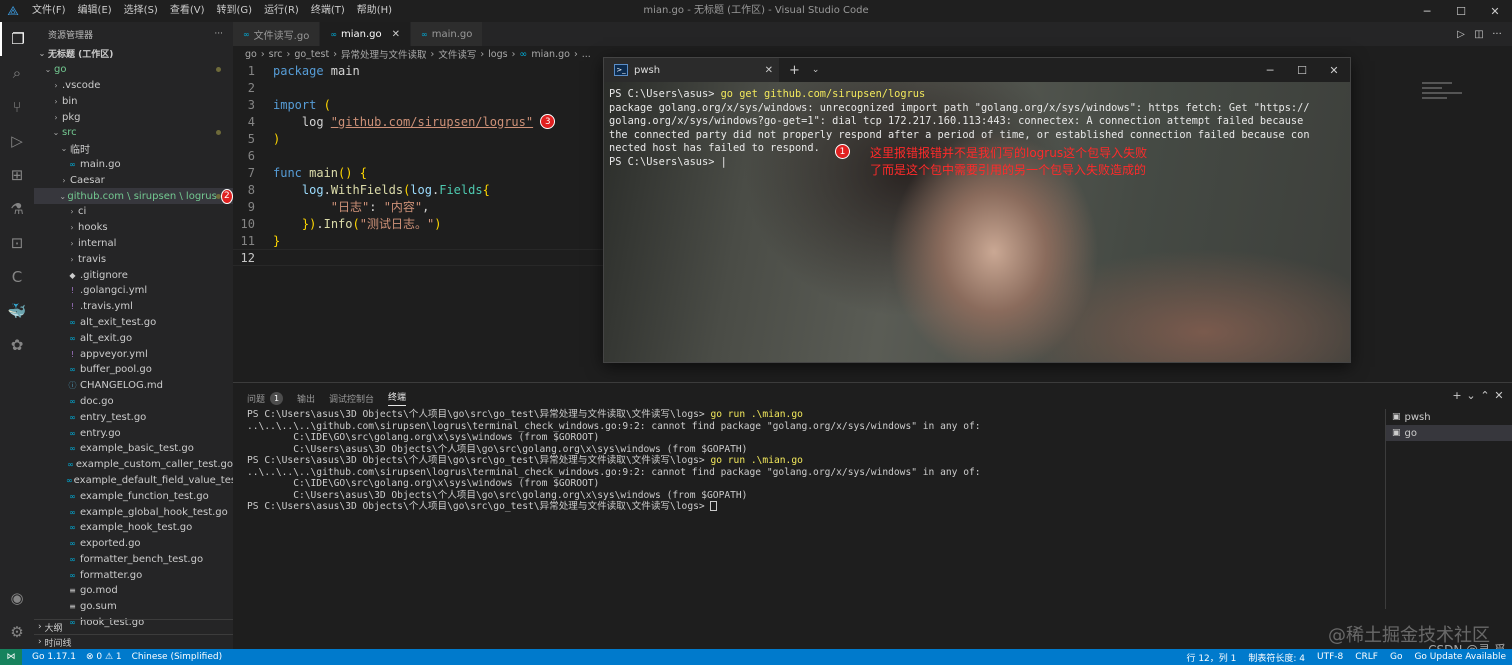 The image size is (1512, 665). I want to click on source-control-icon: ⑂, so click(17, 107).